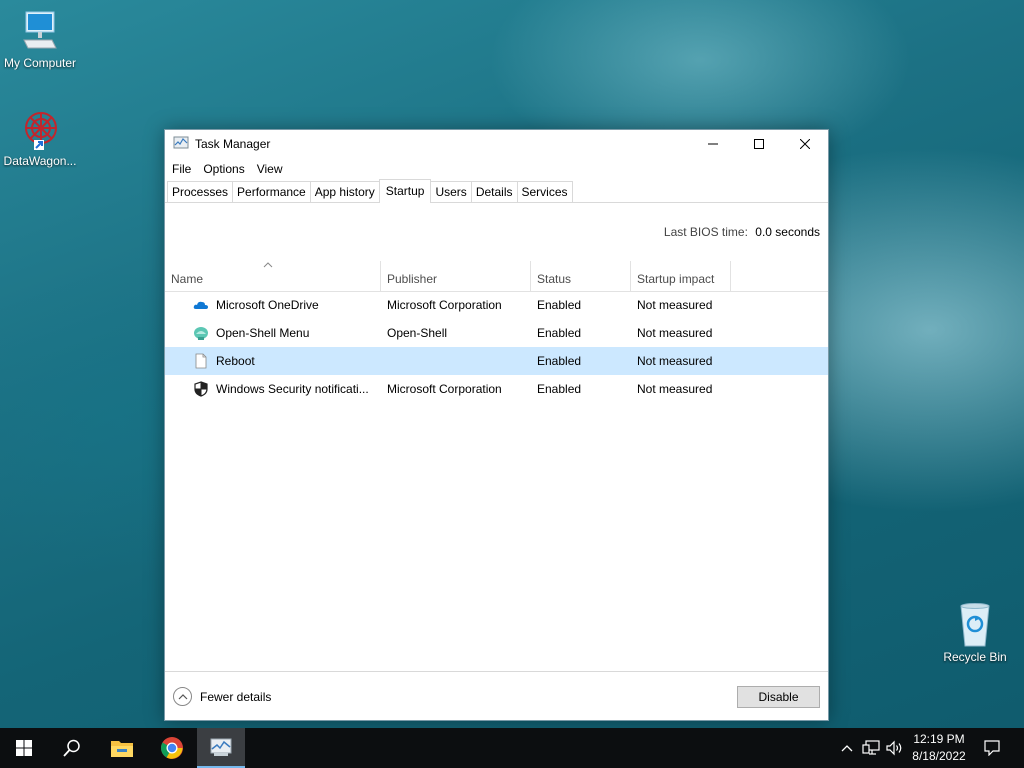 The width and height of the screenshot is (1024, 768). Describe the element at coordinates (778, 697) in the screenshot. I see `disable-button: Disable` at that location.